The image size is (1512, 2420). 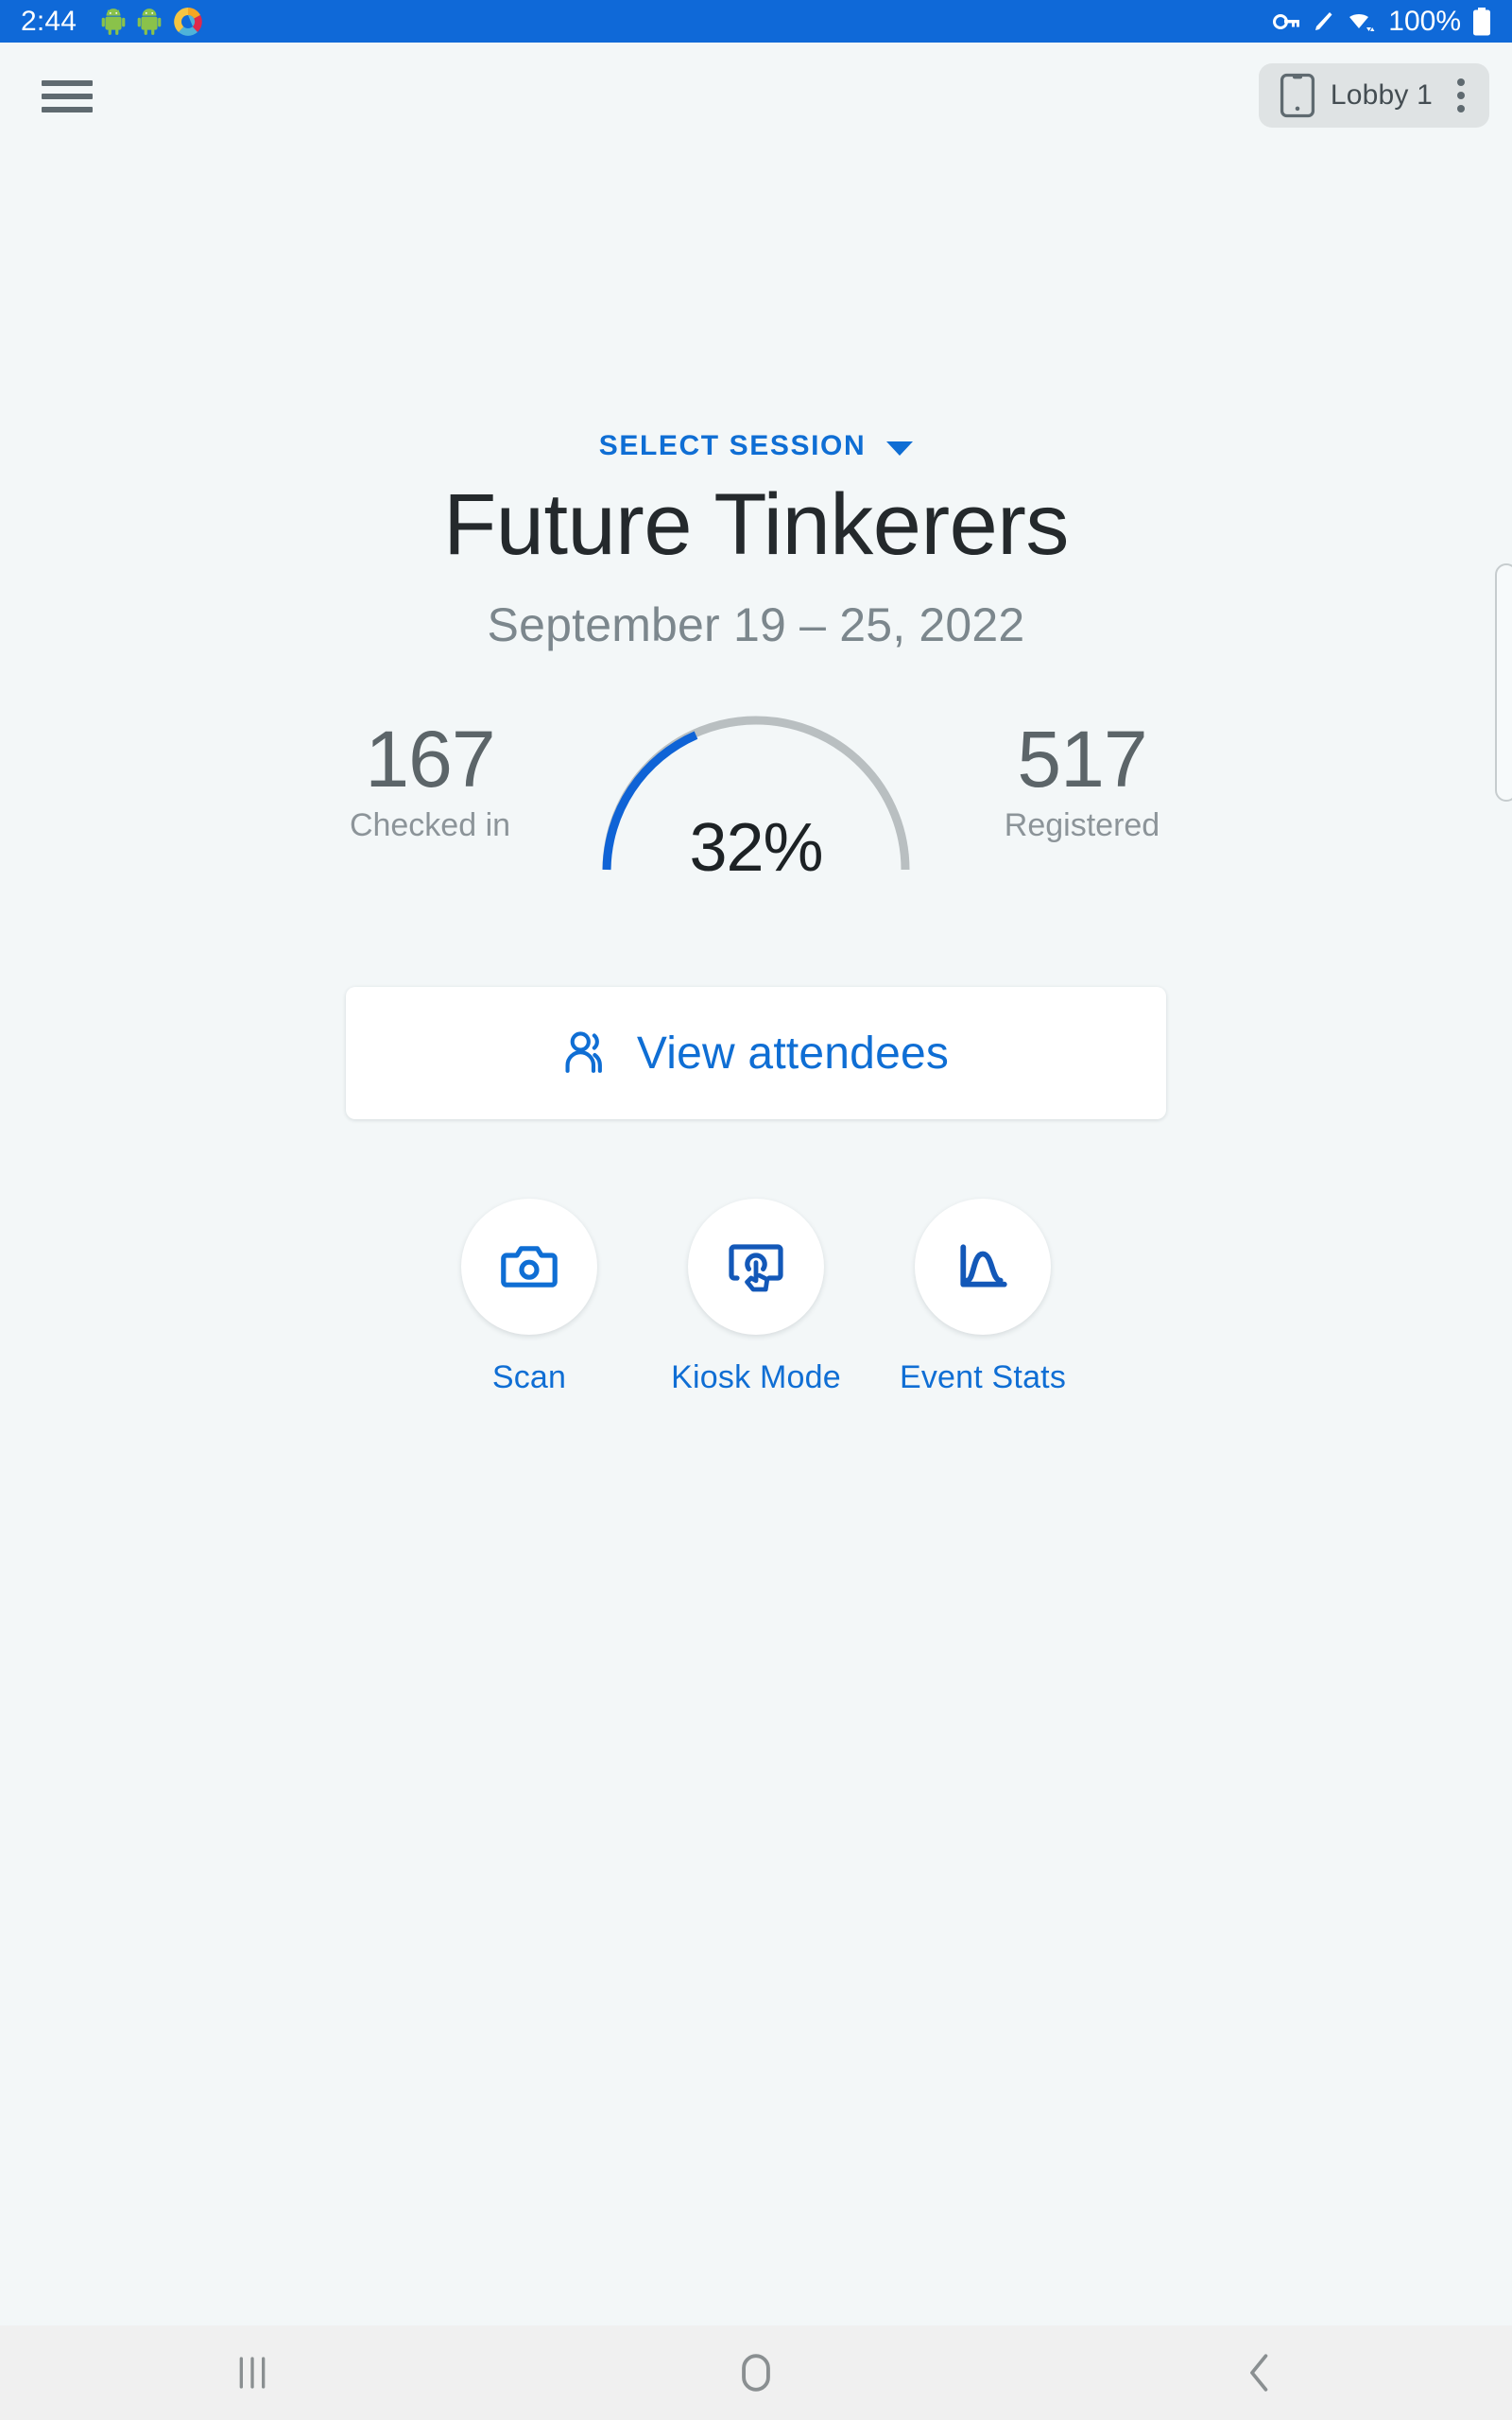 I want to click on status-bar: 2:44 100%, so click(x=756, y=22).